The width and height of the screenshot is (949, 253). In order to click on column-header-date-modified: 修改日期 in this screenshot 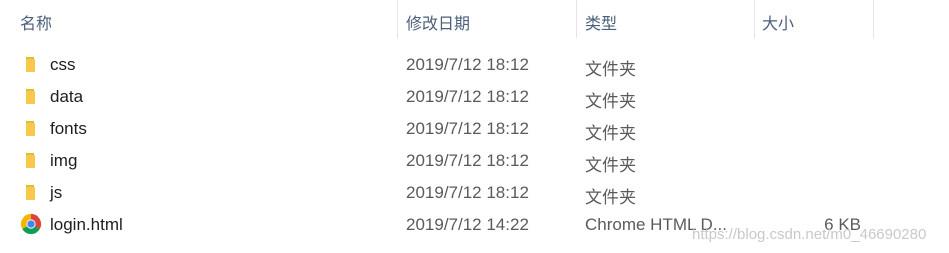, I will do `click(438, 22)`.